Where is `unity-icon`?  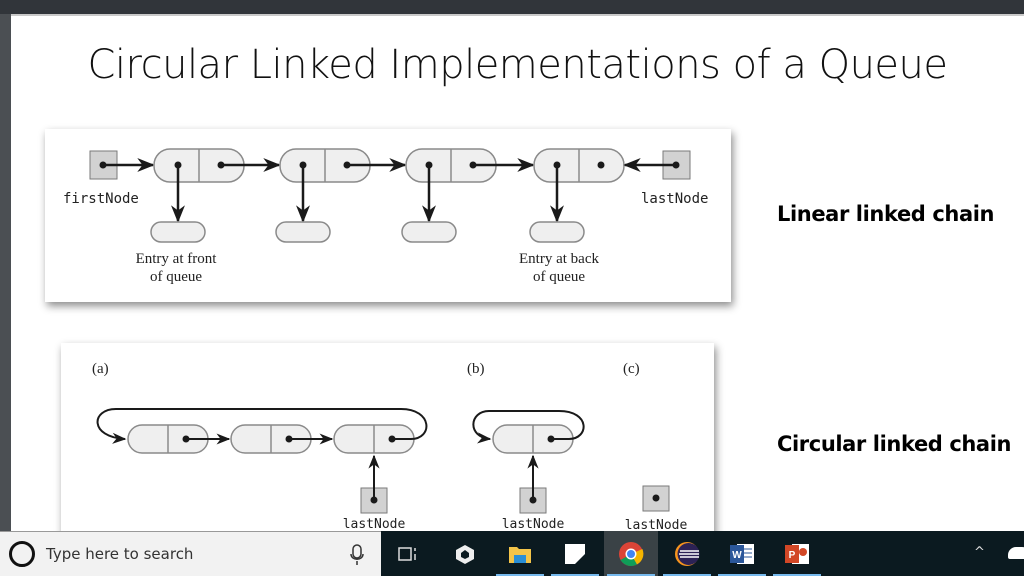 unity-icon is located at coordinates (465, 554).